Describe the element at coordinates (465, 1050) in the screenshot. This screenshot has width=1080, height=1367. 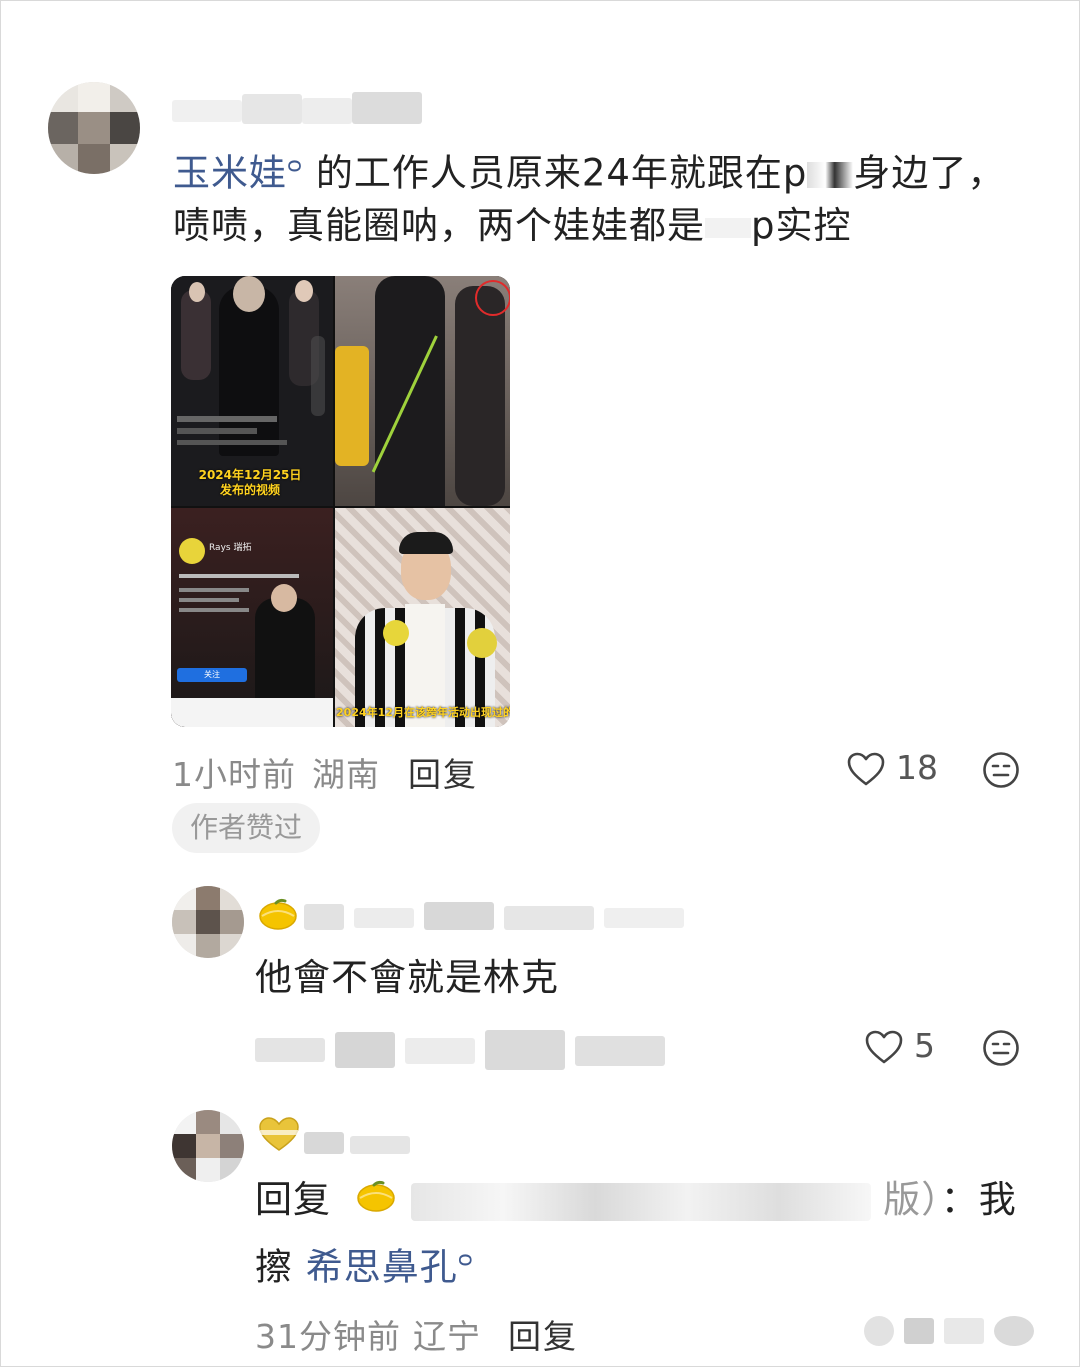
I see `reply-meta-blurred` at that location.